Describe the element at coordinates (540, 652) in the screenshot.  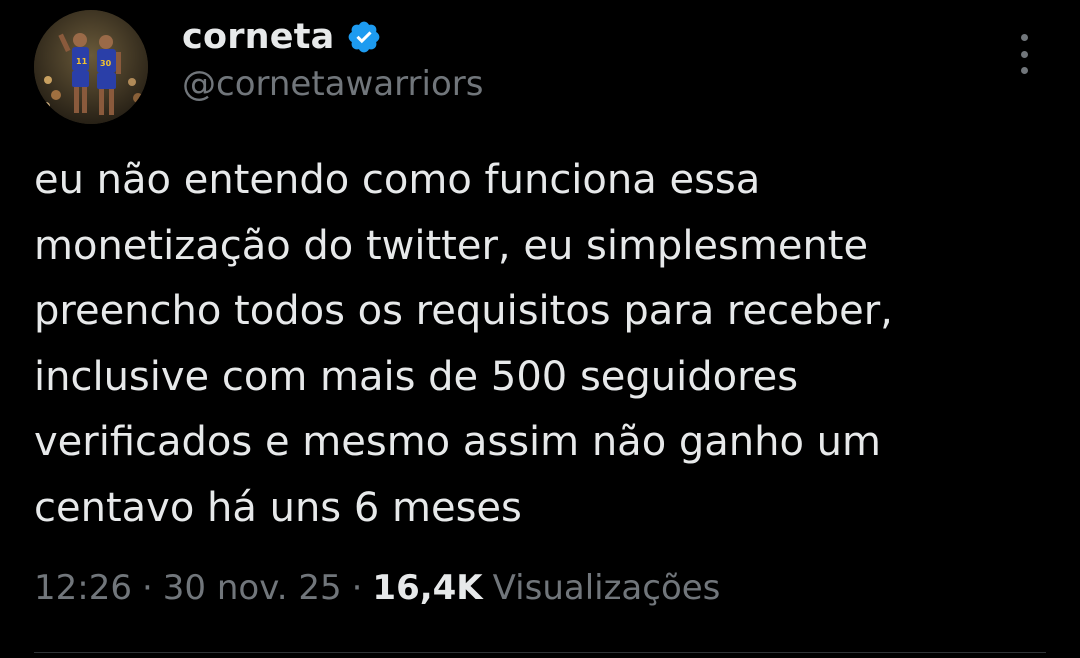
I see `divider` at that location.